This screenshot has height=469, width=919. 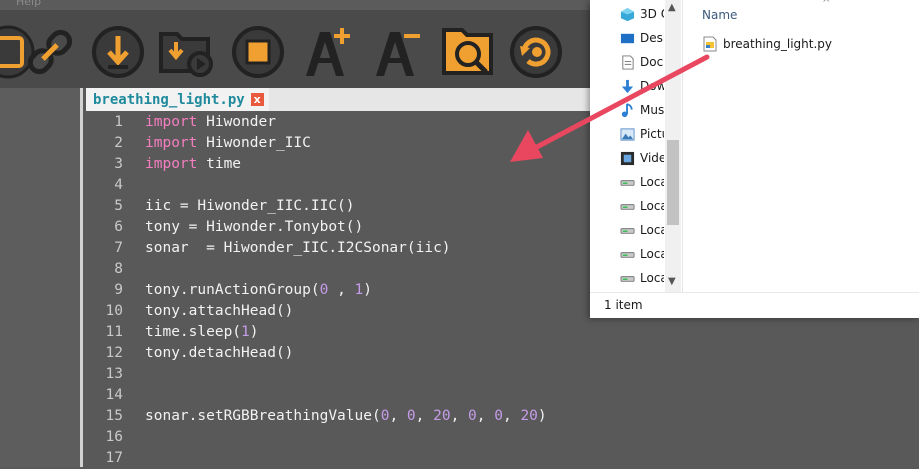 What do you see at coordinates (219, 353) in the screenshot?
I see `line-content: tony.detachHead()` at bounding box center [219, 353].